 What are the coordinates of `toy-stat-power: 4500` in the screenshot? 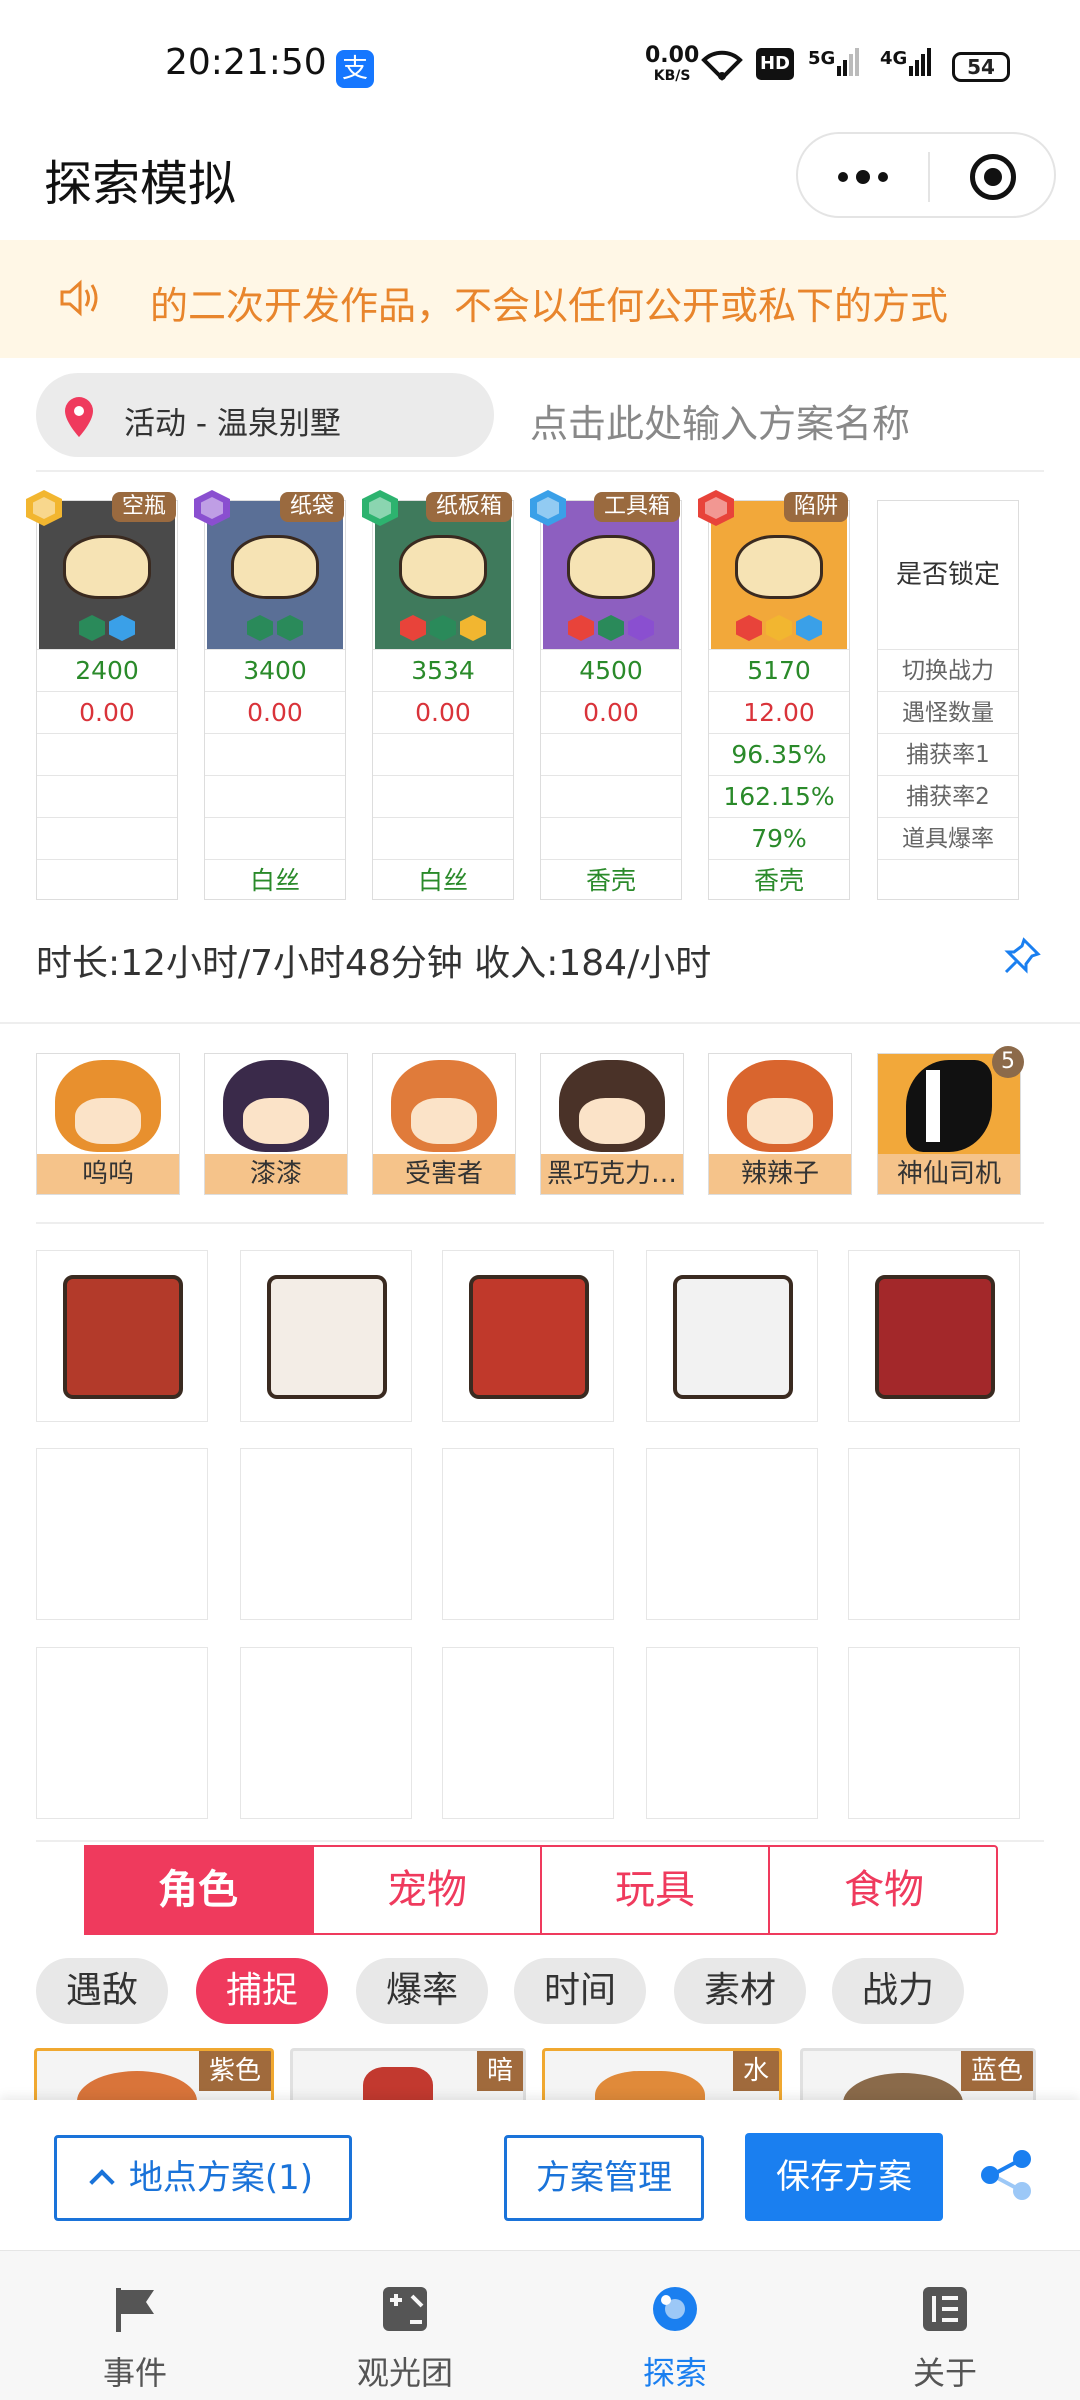 It's located at (611, 670).